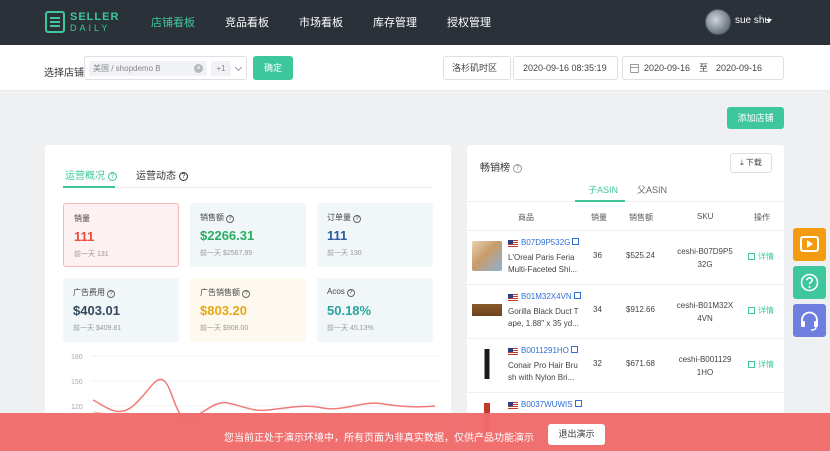 The height and width of the screenshot is (451, 830). Describe the element at coordinates (375, 310) in the screenshot. I see `stat-card-acos: Acos? 50.18% 前一天 45.13%` at that location.